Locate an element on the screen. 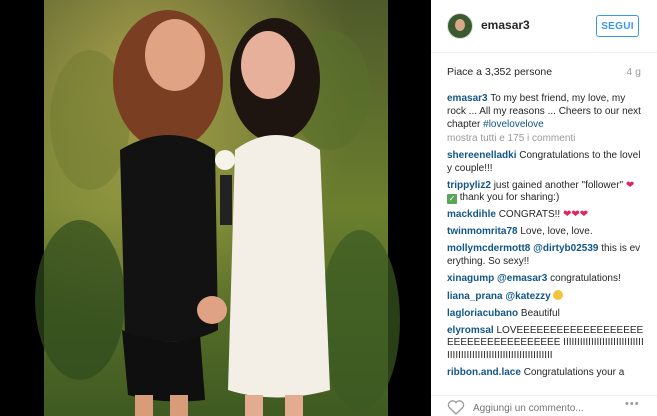 The height and width of the screenshot is (416, 657). comment: xinagump @emasar3 congratulations! is located at coordinates (545, 279).